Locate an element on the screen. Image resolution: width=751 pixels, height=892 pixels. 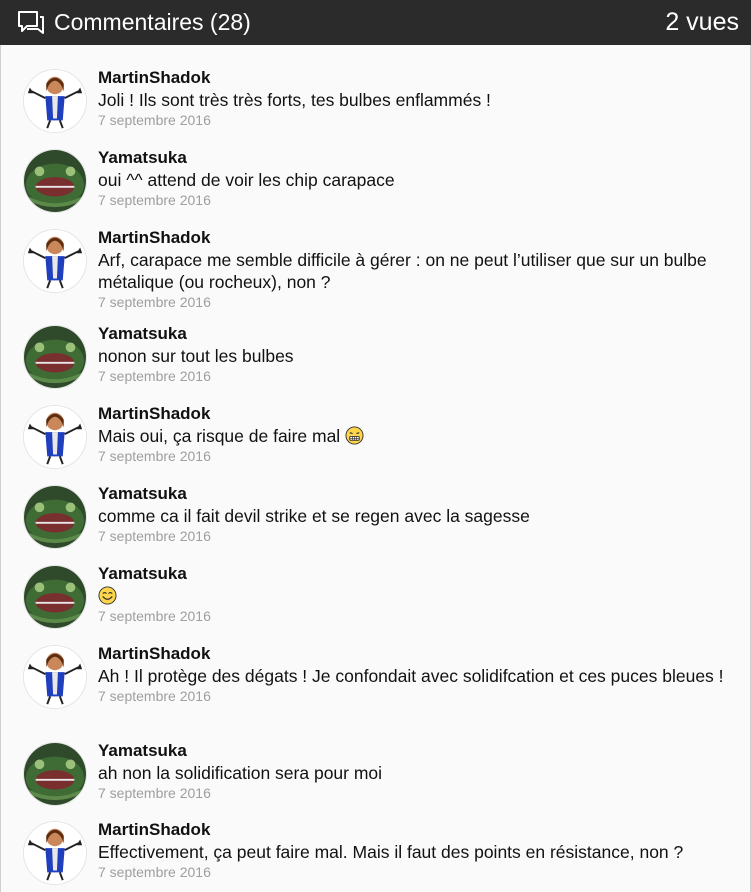
comment-text: Mais oui, ça risque de faire mal is located at coordinates (219, 436).